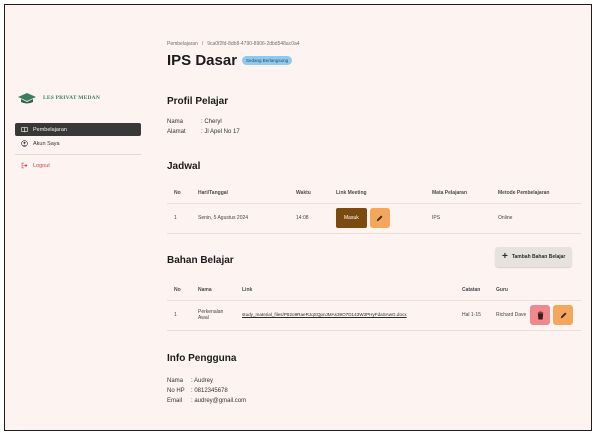  Describe the element at coordinates (538, 257) in the screenshot. I see `add-material-label: Tambah Bahan Belajar` at that location.